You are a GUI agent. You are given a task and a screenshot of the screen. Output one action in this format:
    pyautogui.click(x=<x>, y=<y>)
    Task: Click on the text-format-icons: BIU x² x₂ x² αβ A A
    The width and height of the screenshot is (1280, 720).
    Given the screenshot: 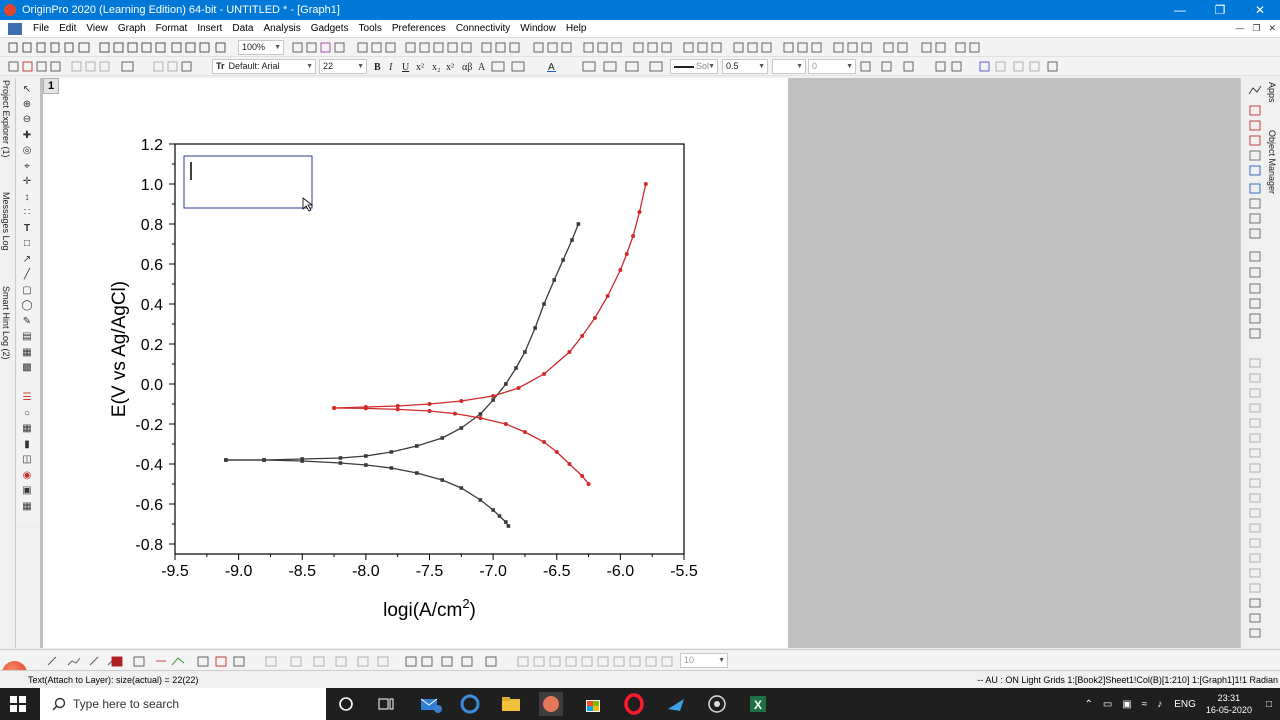 What is the action you would take?
    pyautogui.click(x=472, y=66)
    